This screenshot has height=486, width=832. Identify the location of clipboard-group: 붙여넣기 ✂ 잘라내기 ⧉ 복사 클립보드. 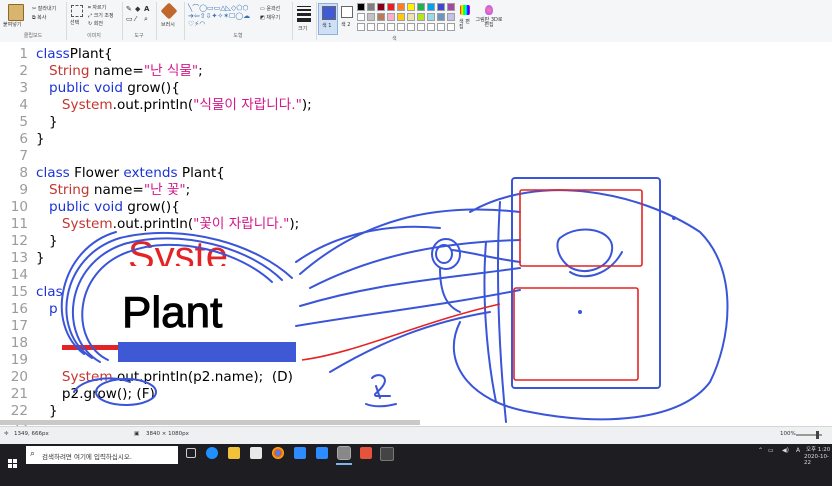
(33, 21).